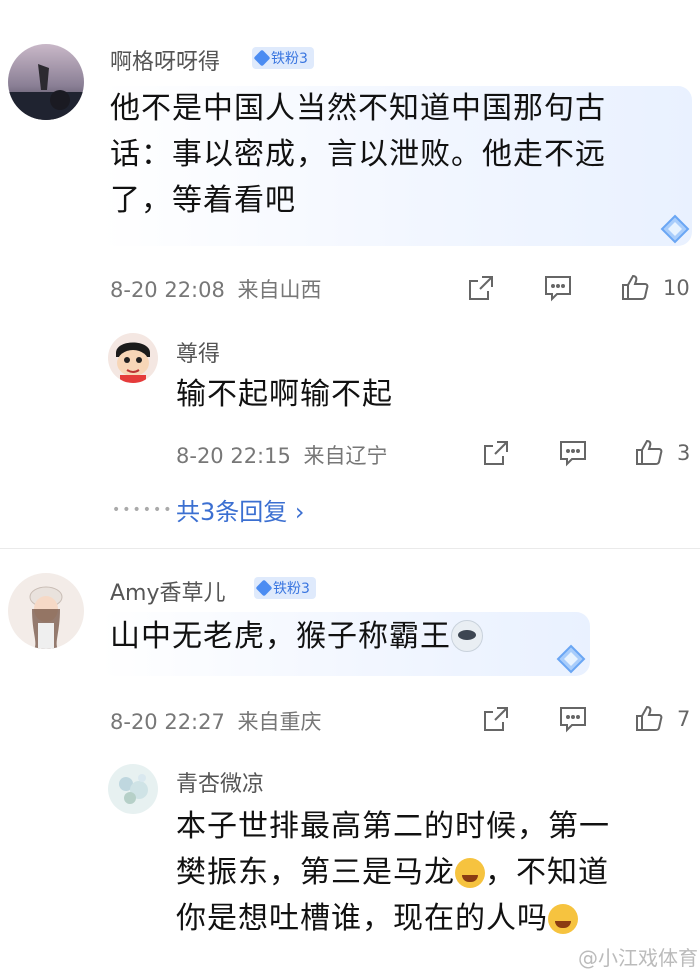  I want to click on reply-meta: 8-20 22:15 来自辽宁, so click(282, 455).